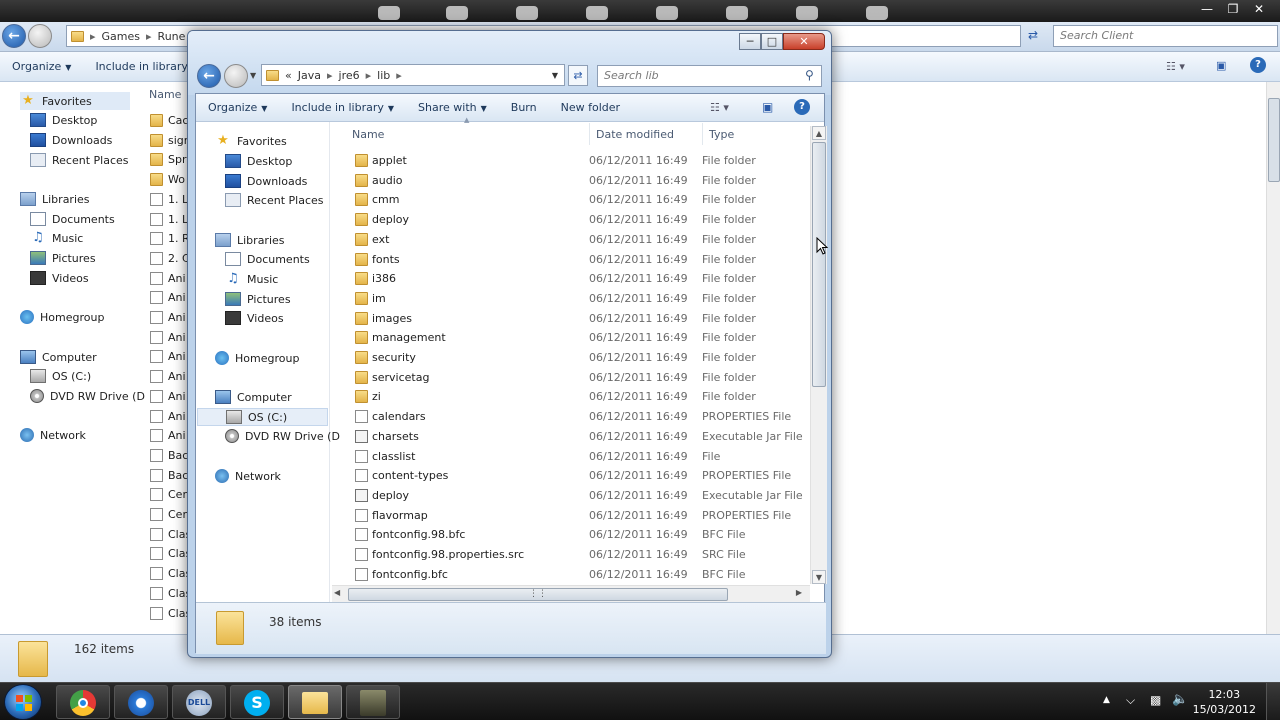 This screenshot has width=1280, height=720. What do you see at coordinates (799, 592) in the screenshot?
I see `scroll-right-icon: ▶` at bounding box center [799, 592].